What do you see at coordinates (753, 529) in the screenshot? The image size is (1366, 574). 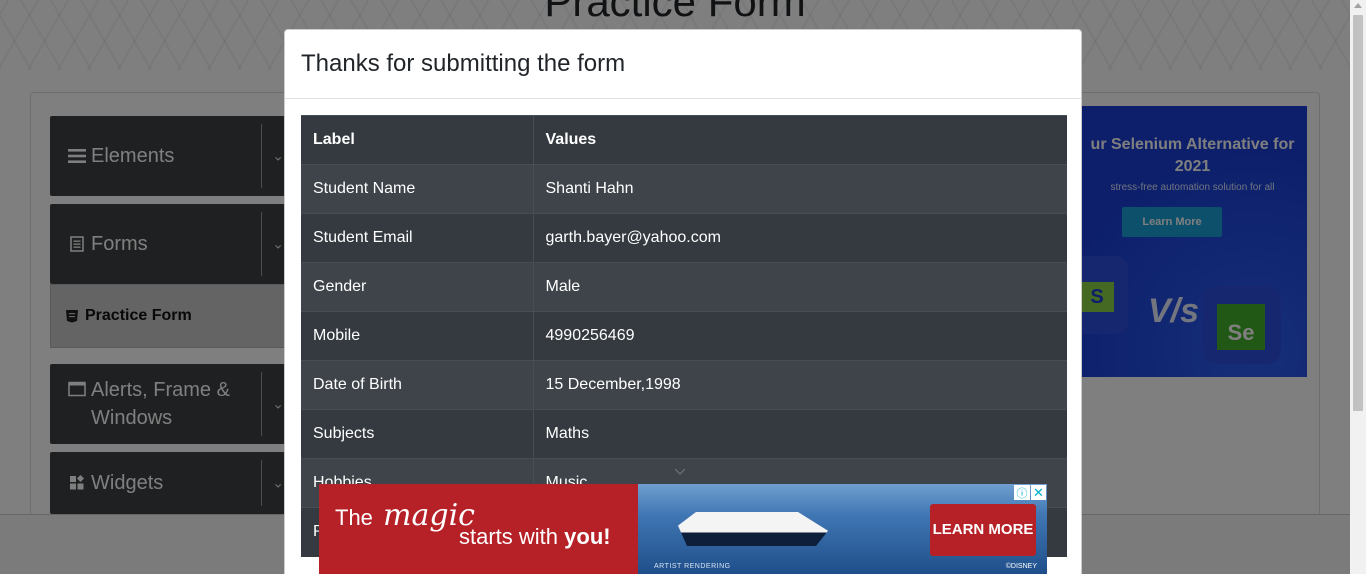 I see `cruise-ship-image` at bounding box center [753, 529].